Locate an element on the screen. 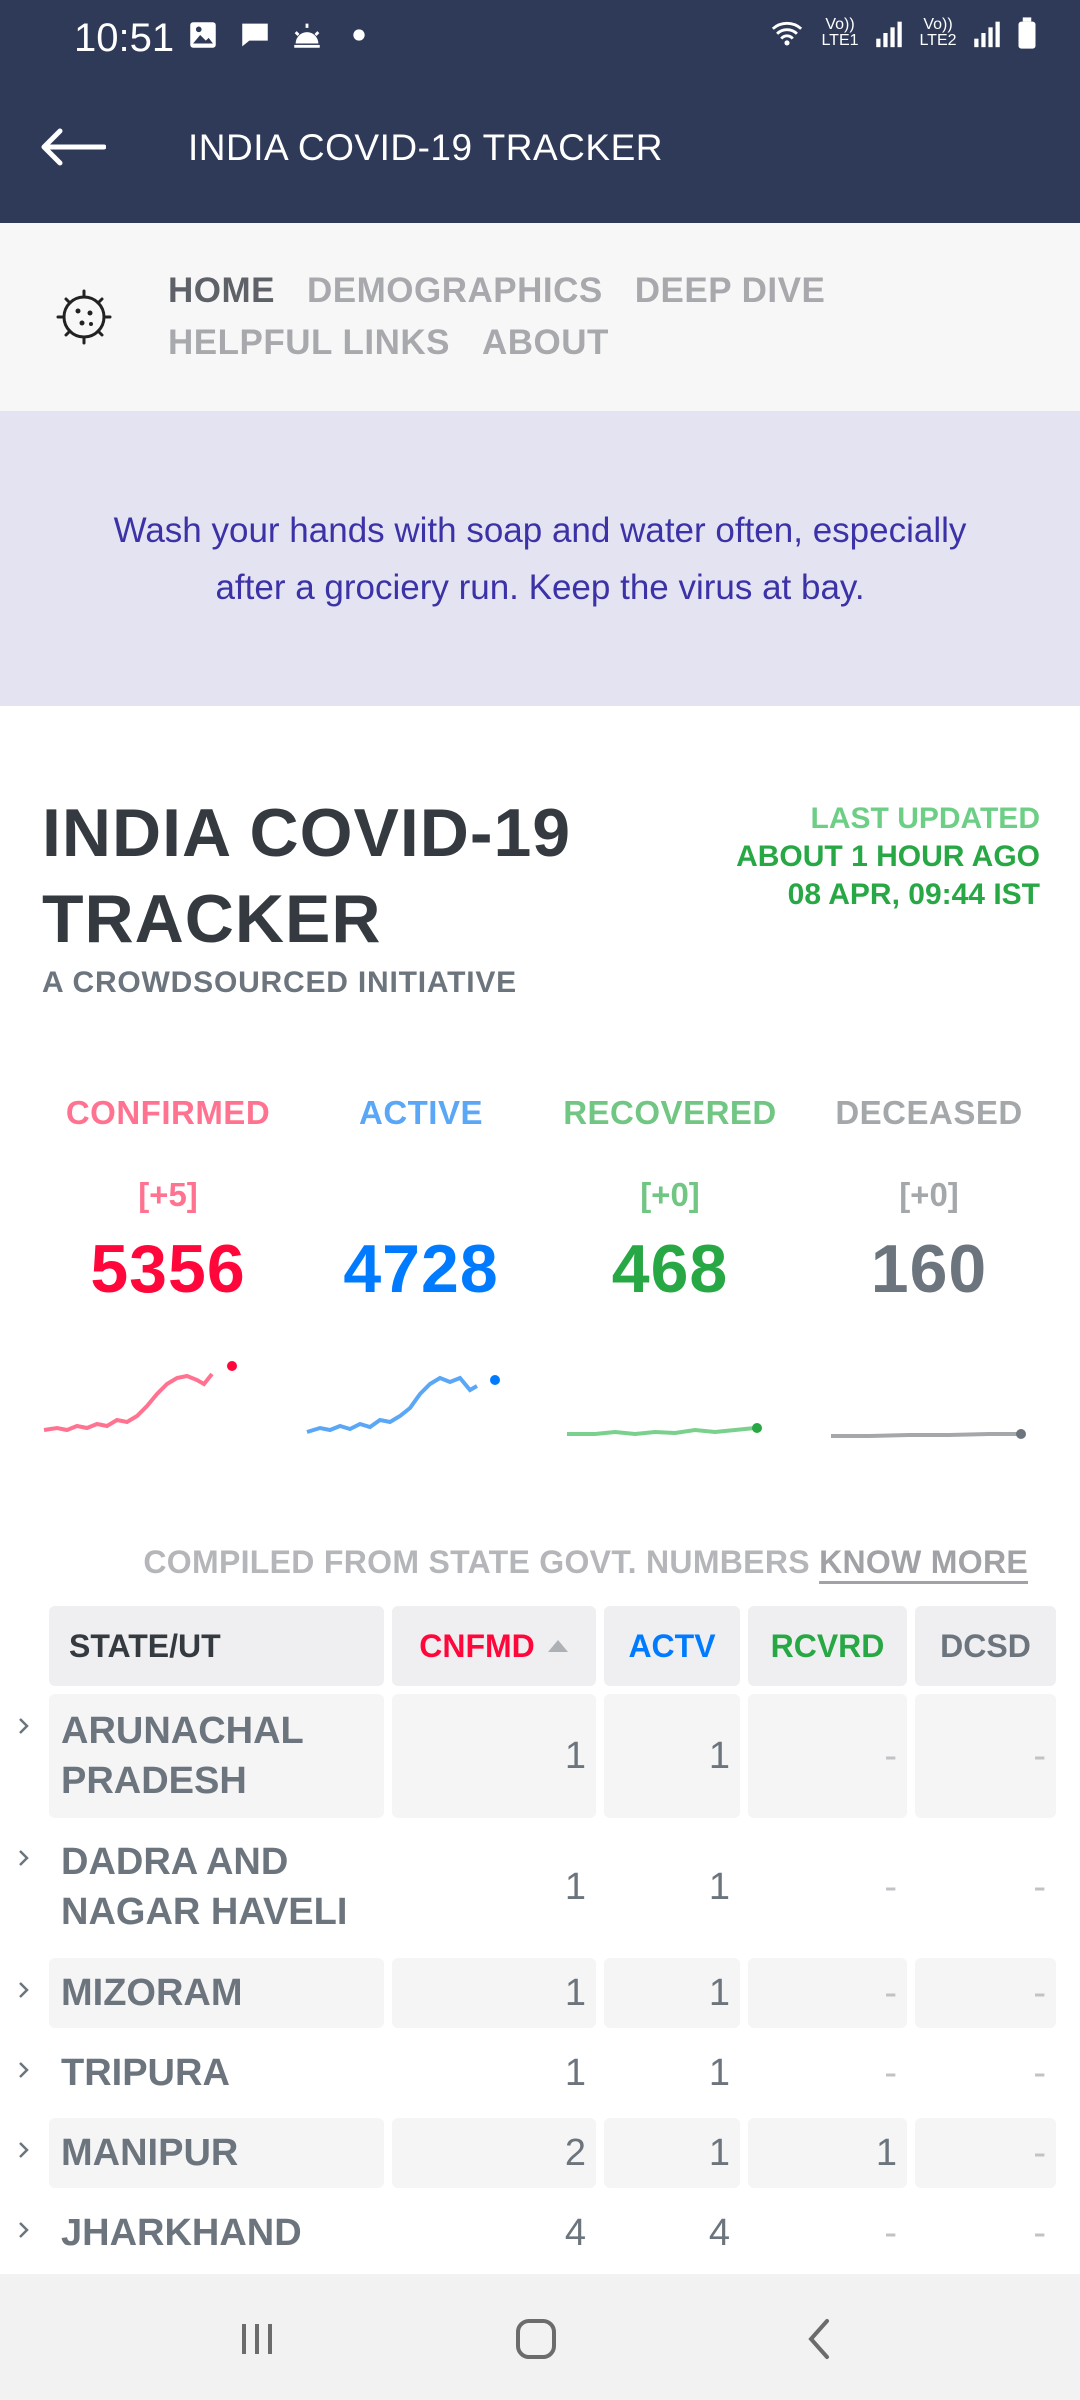 Image resolution: width=1080 pixels, height=2400 pixels. confirmed-delta: [+5] is located at coordinates (168, 1194).